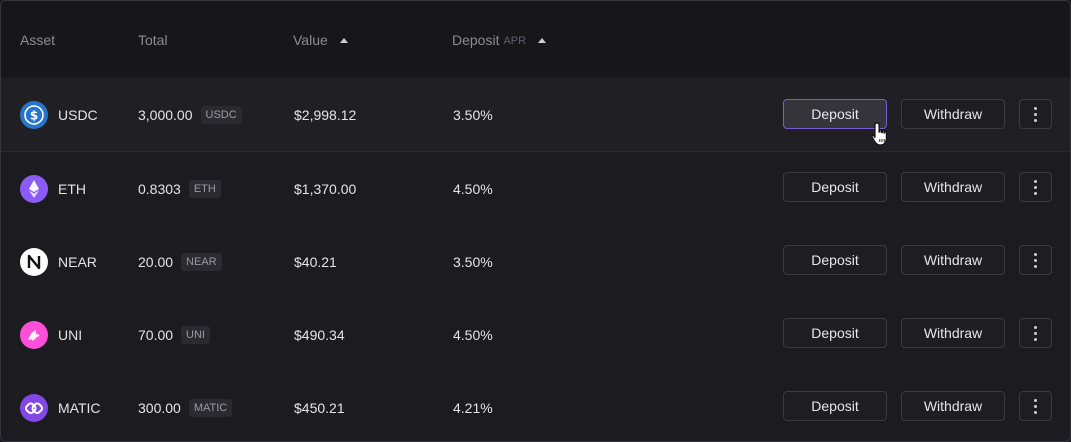 The image size is (1071, 442). Describe the element at coordinates (79, 407) in the screenshot. I see `asset-name: MATIC` at that location.